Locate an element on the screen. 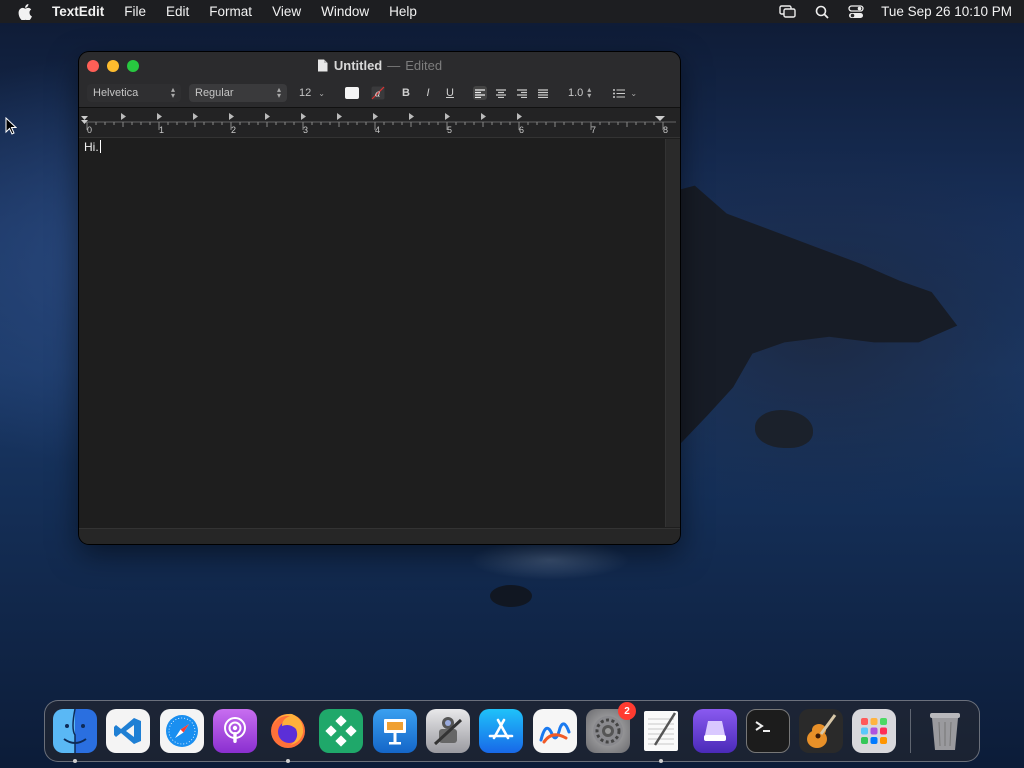  underline-button: U is located at coordinates (450, 93).